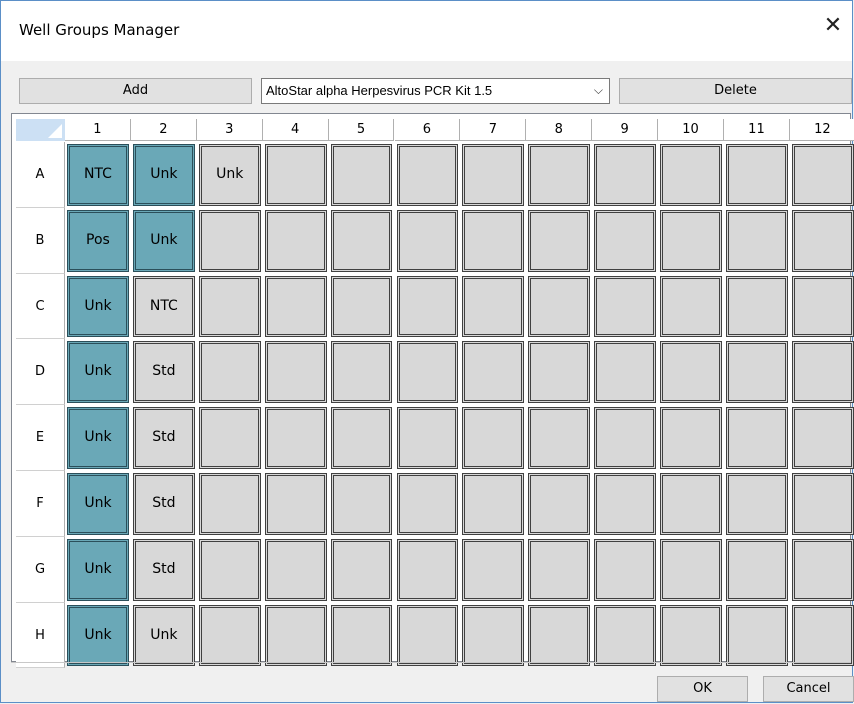  What do you see at coordinates (41, 130) in the screenshot?
I see `select-all-corner` at bounding box center [41, 130].